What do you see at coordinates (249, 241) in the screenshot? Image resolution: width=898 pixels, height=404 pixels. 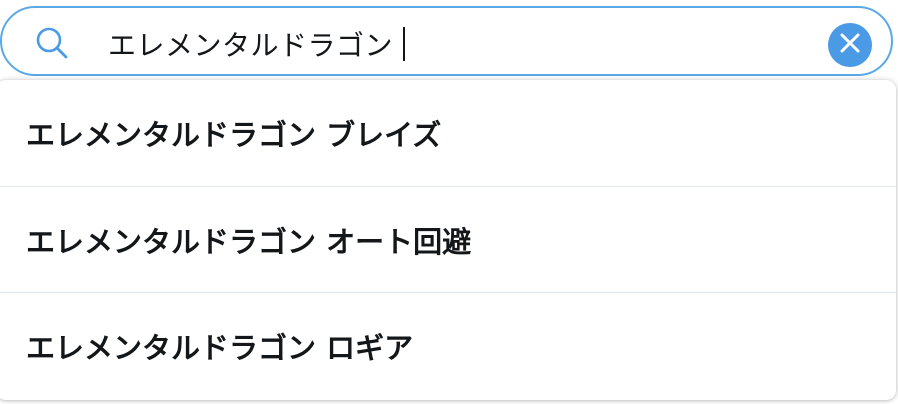 I see `suggestion-label: エレメンタルドラゴン オート回避` at bounding box center [249, 241].